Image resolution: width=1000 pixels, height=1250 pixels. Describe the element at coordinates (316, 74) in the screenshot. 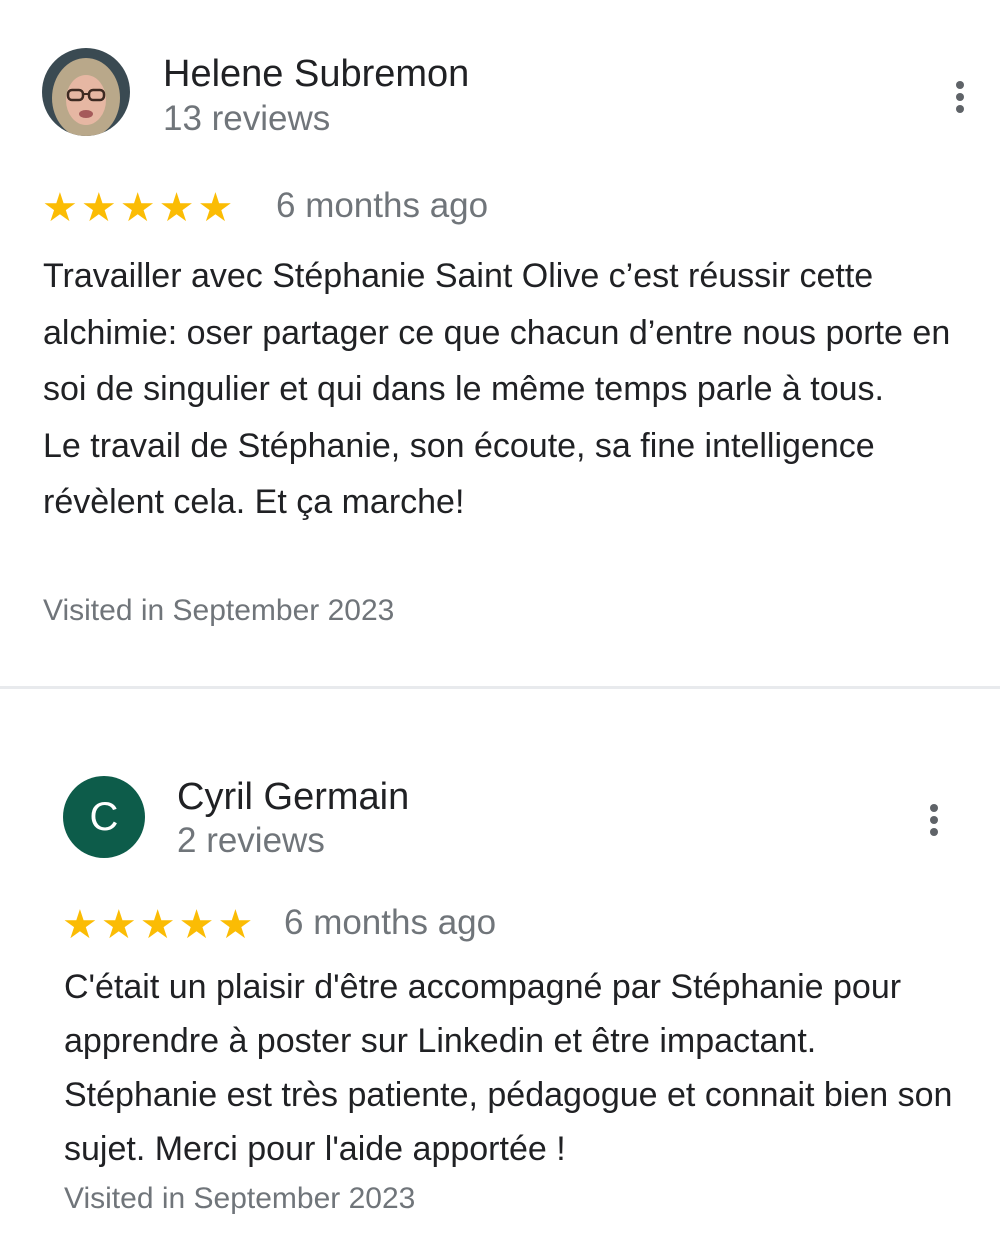

I see `reviewer-name: Helene Subremon` at that location.